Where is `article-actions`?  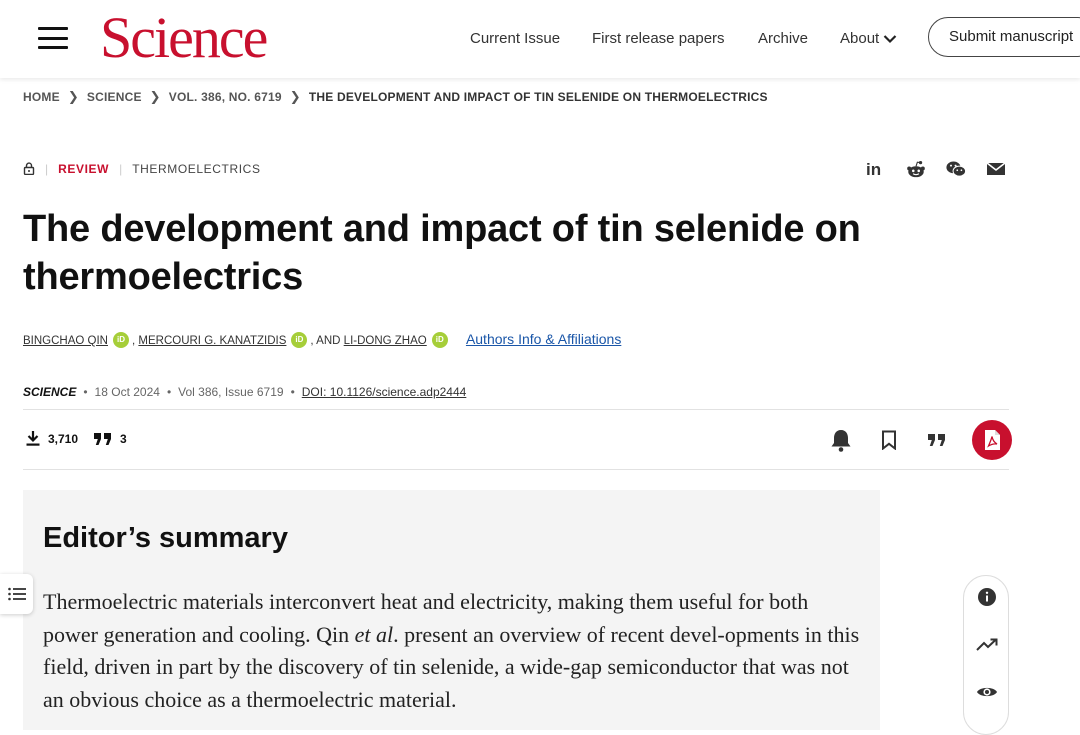
article-actions is located at coordinates (920, 440).